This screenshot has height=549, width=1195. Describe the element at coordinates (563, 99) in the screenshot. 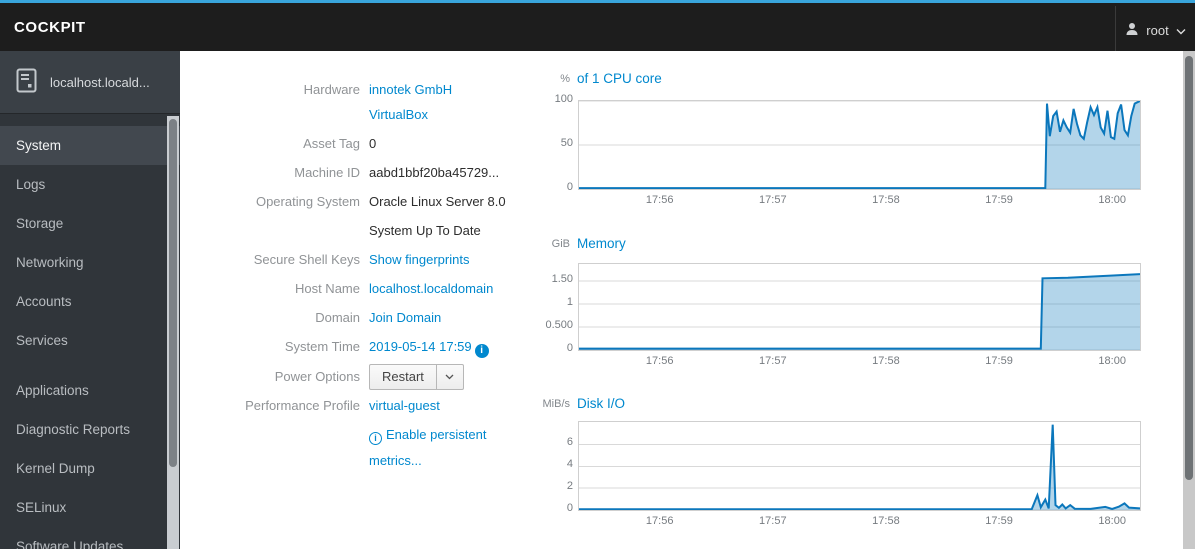

I see `y-axis-tick-label: 100` at that location.